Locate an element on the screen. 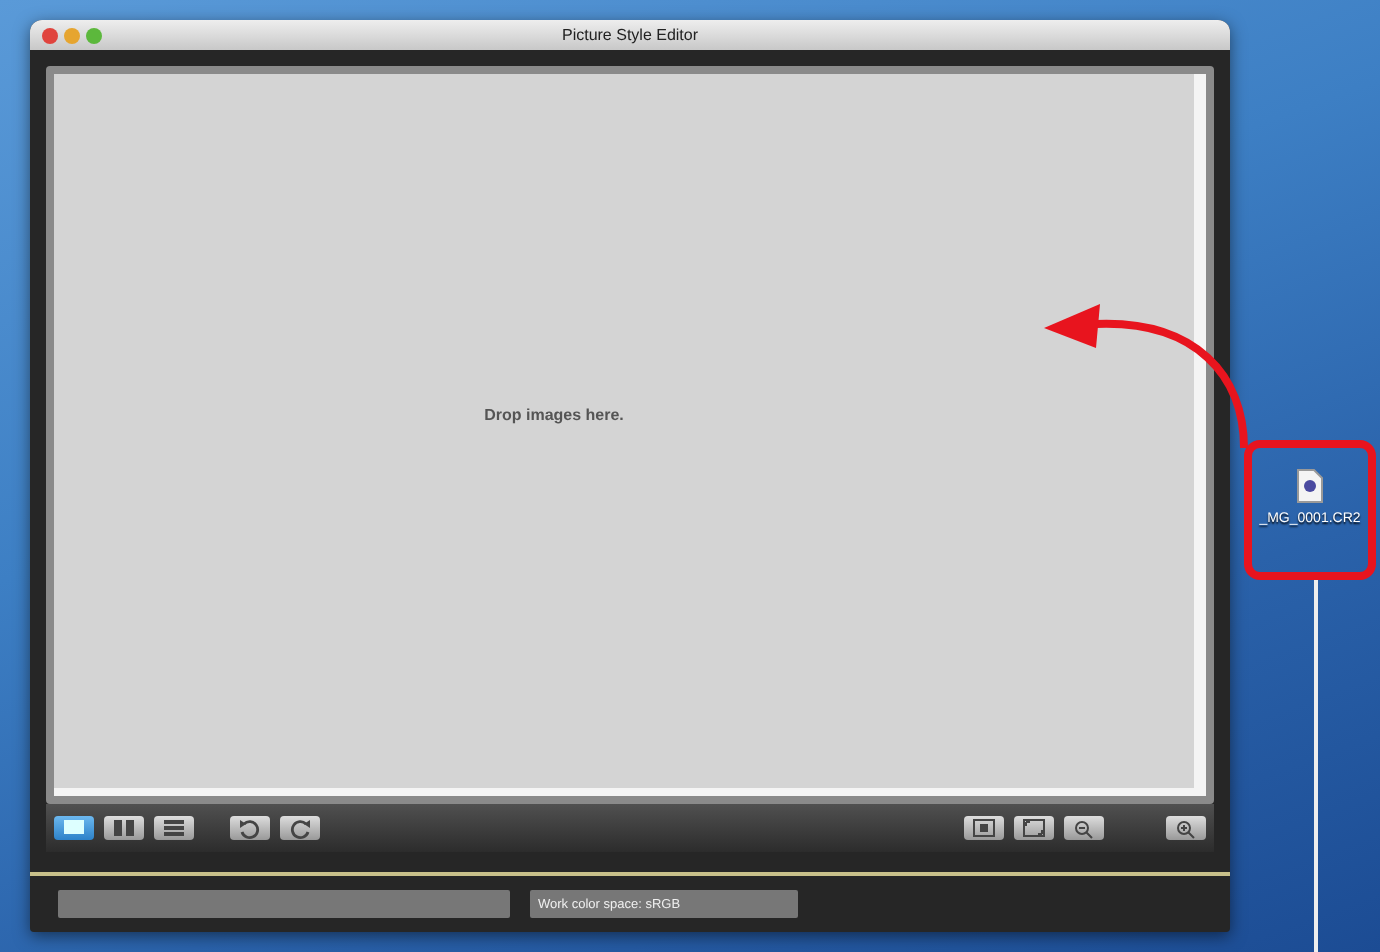 Image resolution: width=1380 pixels, height=952 pixels. drop-message: Drop images here. is located at coordinates (554, 415).